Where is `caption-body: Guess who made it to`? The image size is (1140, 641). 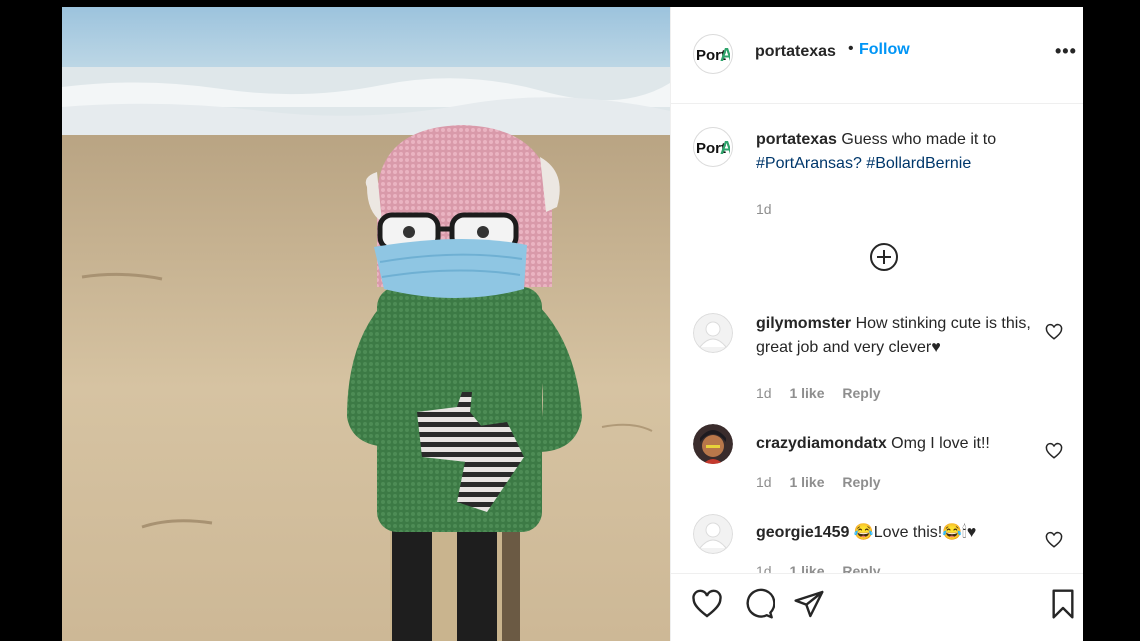
caption-body: Guess who made it to is located at coordinates (919, 139).